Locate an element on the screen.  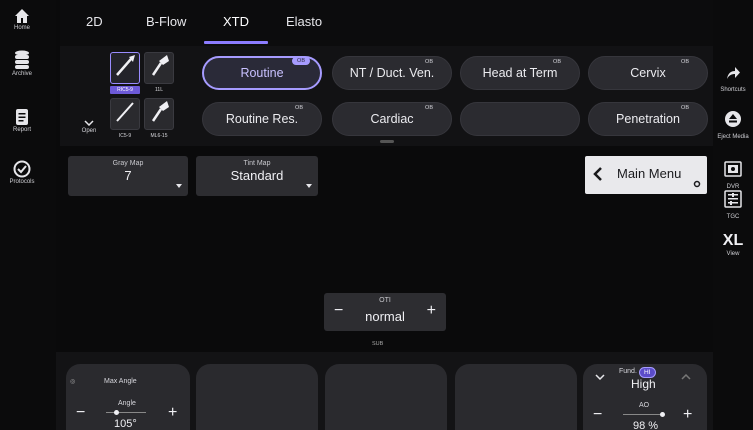
tab-elasto: Elasto is located at coordinates (304, 21).